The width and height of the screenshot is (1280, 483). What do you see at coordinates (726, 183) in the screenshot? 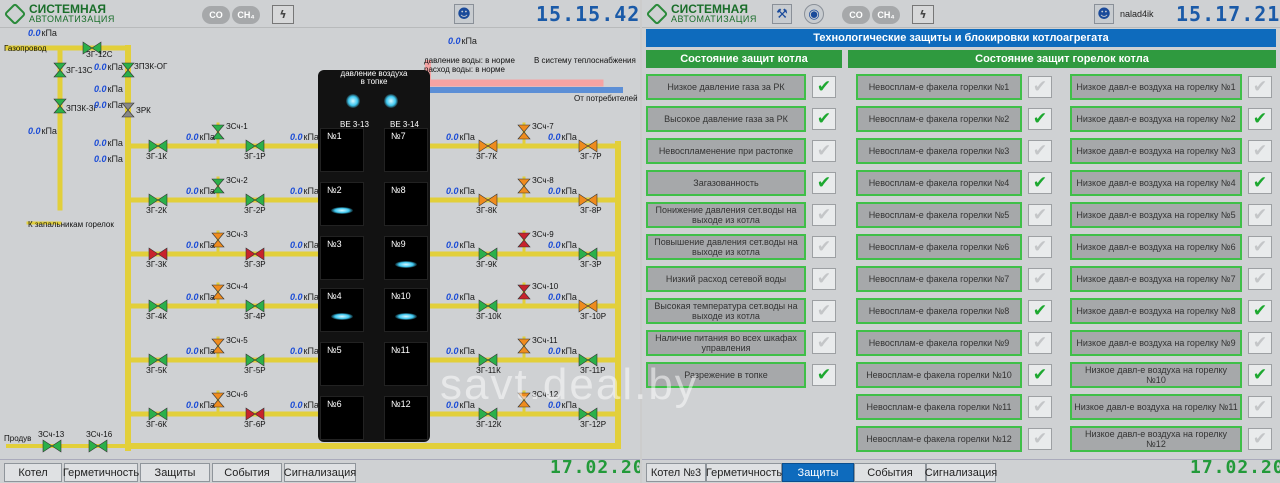
I see `boiler-protection-item: Загазованность` at bounding box center [726, 183].